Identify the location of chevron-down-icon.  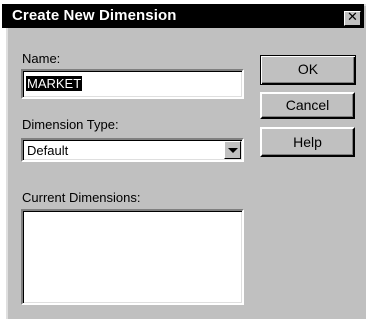
(233, 150).